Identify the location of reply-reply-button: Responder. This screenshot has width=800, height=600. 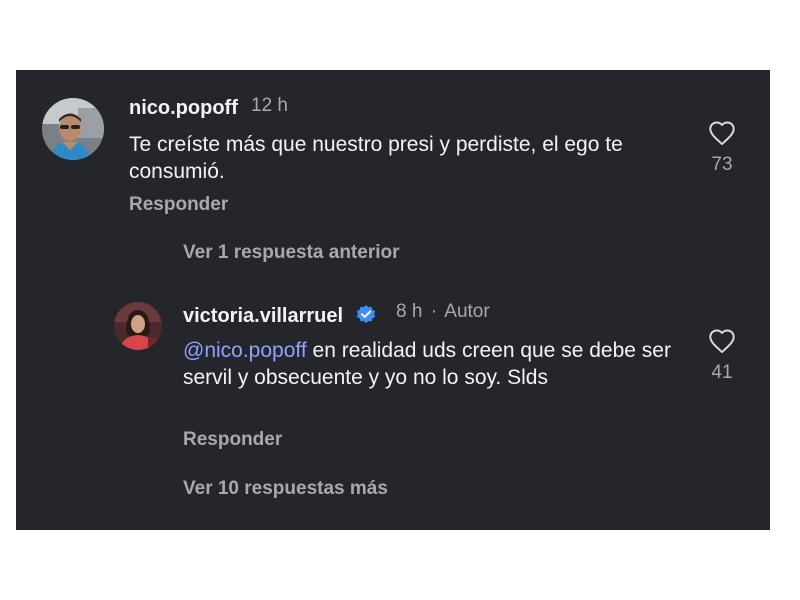
(232, 440).